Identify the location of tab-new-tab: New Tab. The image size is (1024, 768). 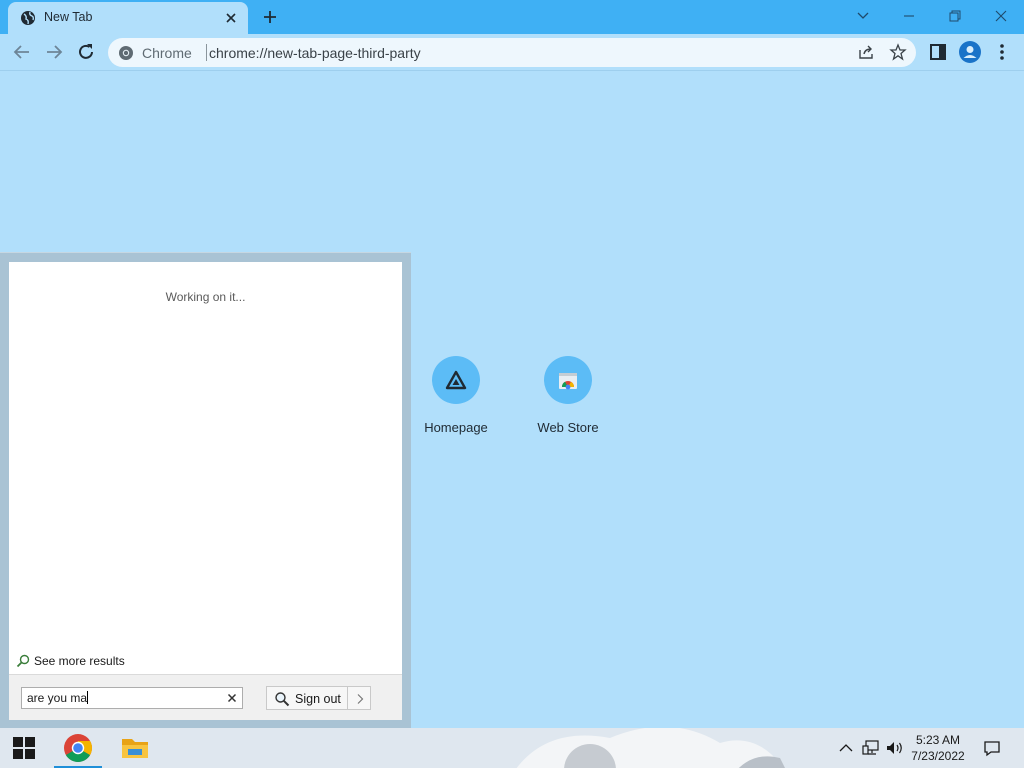
(128, 18).